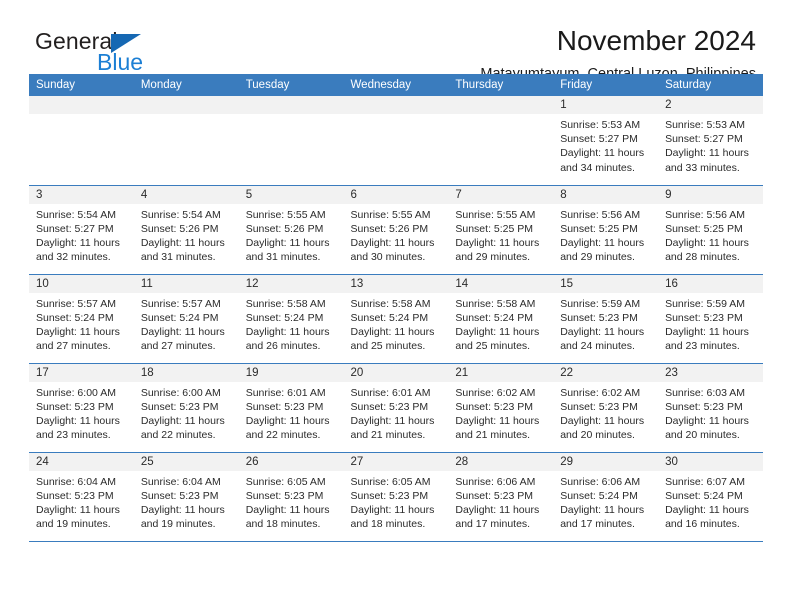  Describe the element at coordinates (576, 85) in the screenshot. I see `weekday-header-friday: Friday` at that location.